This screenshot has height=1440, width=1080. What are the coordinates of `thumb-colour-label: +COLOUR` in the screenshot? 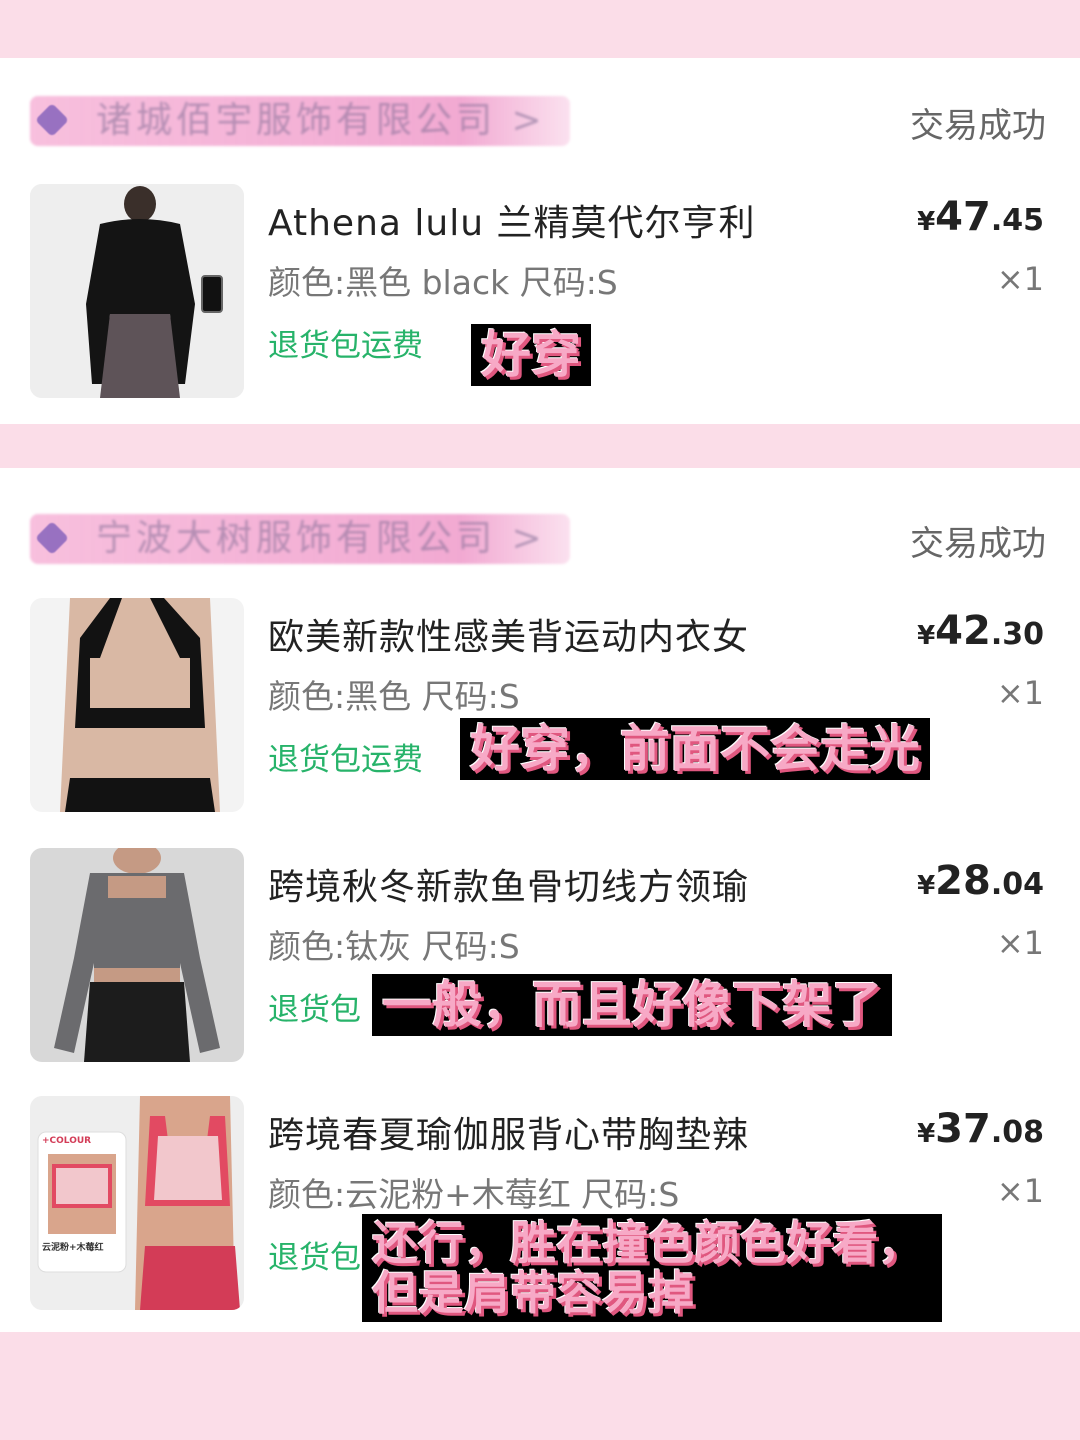 It's located at (67, 1141).